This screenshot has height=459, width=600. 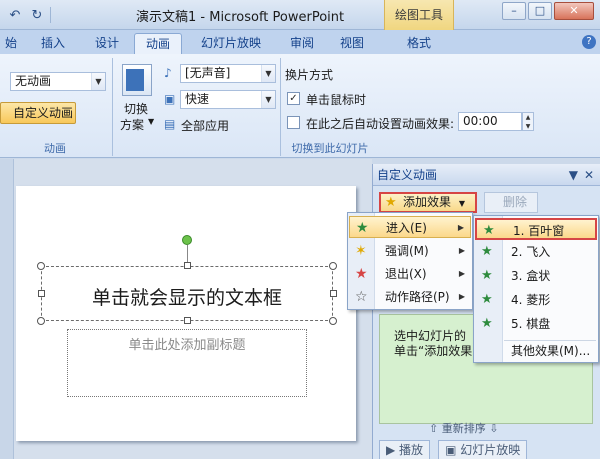 What do you see at coordinates (107, 43) in the screenshot?
I see `tab-design: 设计` at bounding box center [107, 43].